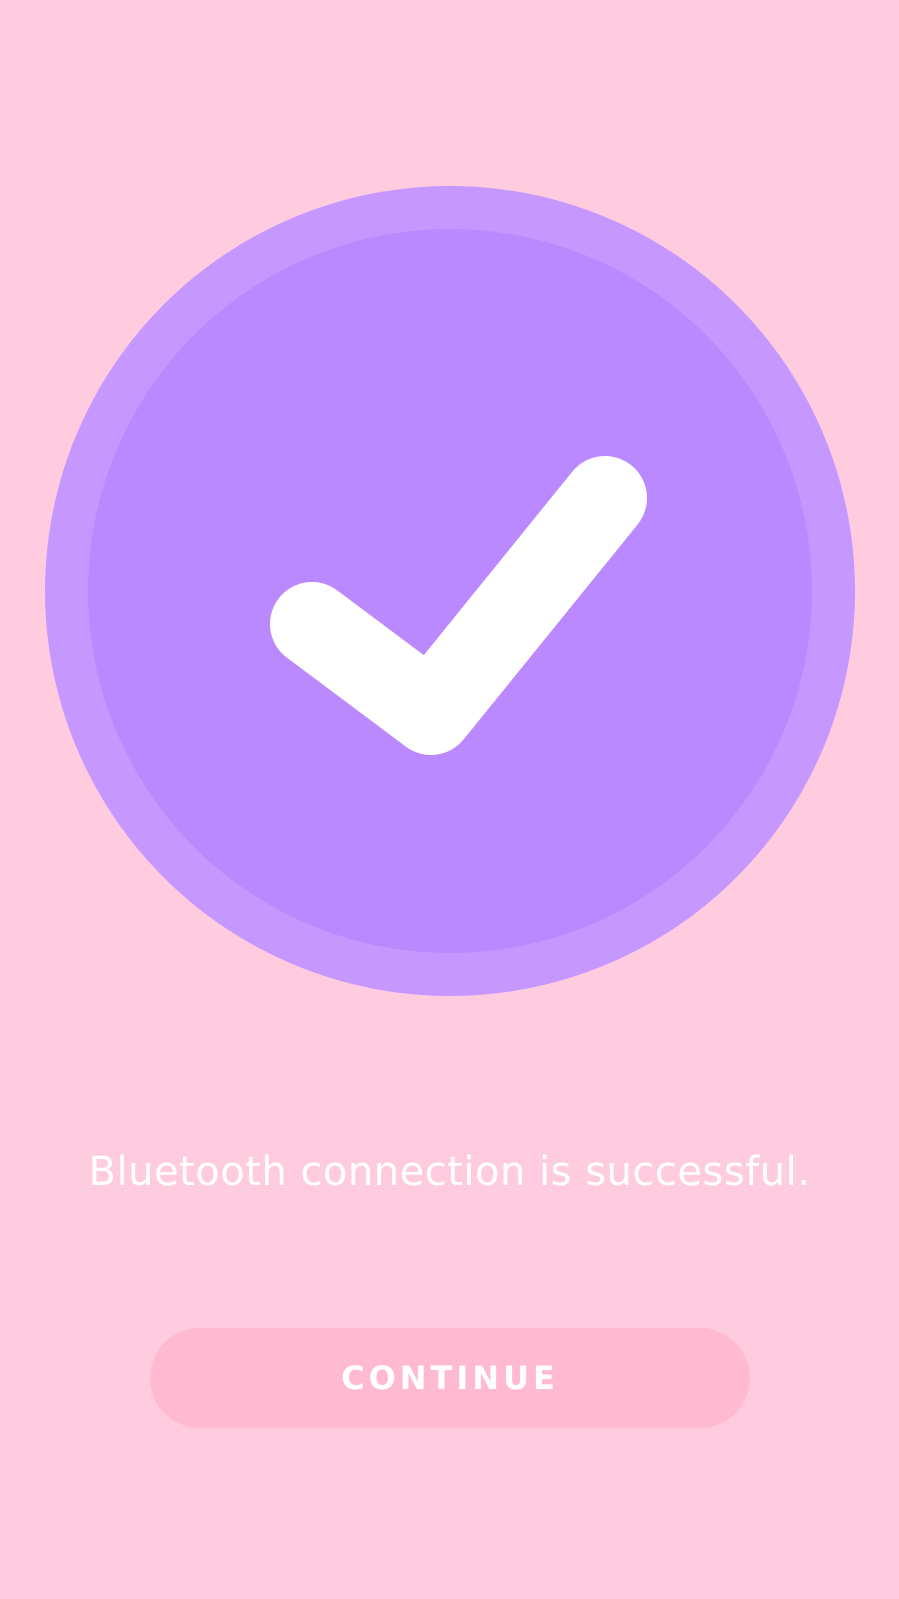  Describe the element at coordinates (449, 1172) in the screenshot. I see `connection-success-message: Bluetooth connection is successful.` at that location.